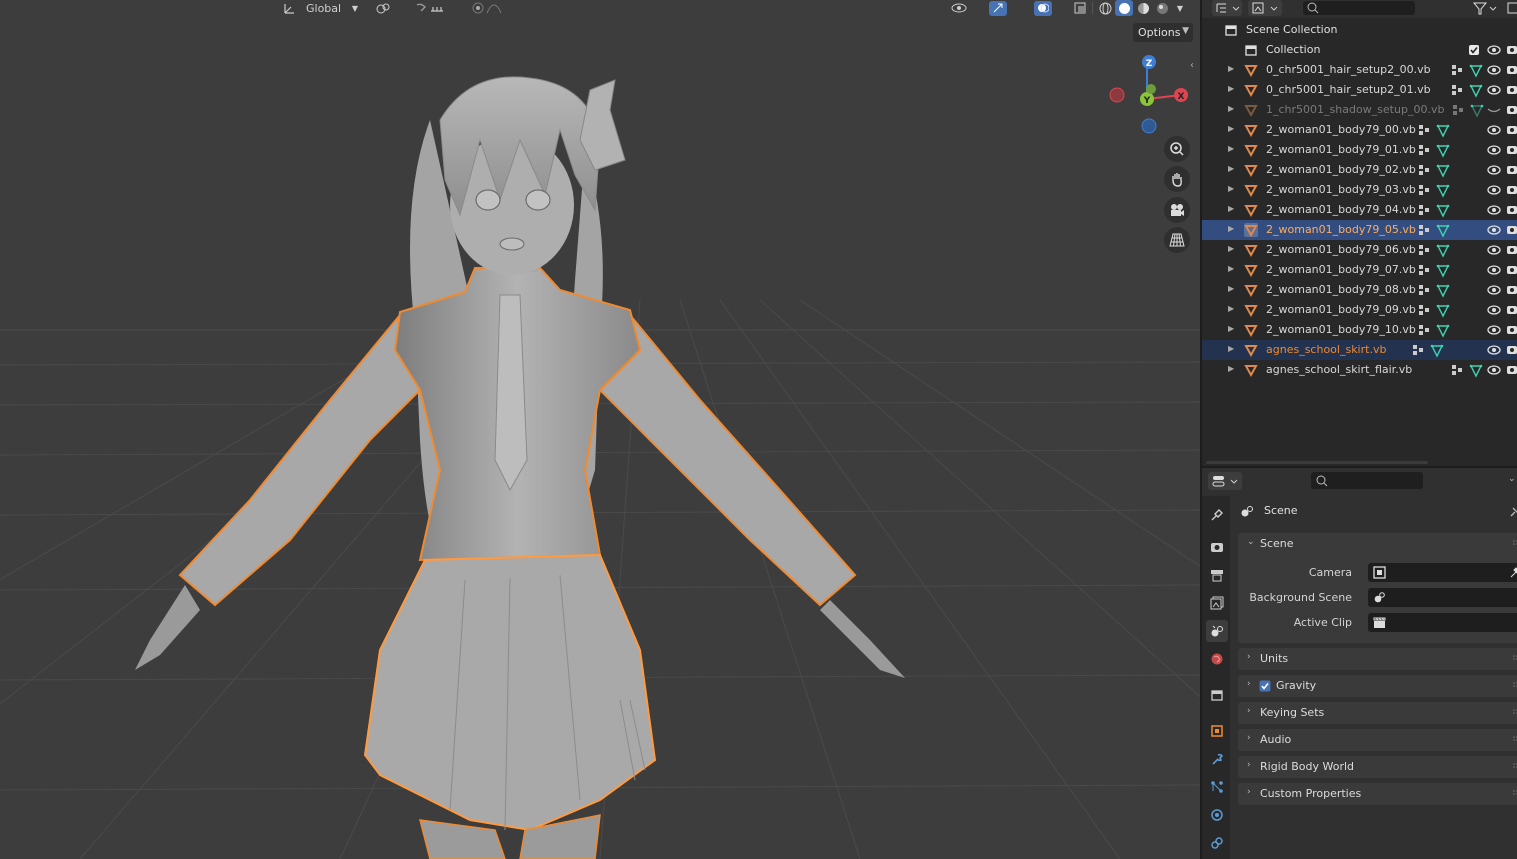  What do you see at coordinates (1310, 793) in the screenshot?
I see `panel-title: Custom Properties` at bounding box center [1310, 793].